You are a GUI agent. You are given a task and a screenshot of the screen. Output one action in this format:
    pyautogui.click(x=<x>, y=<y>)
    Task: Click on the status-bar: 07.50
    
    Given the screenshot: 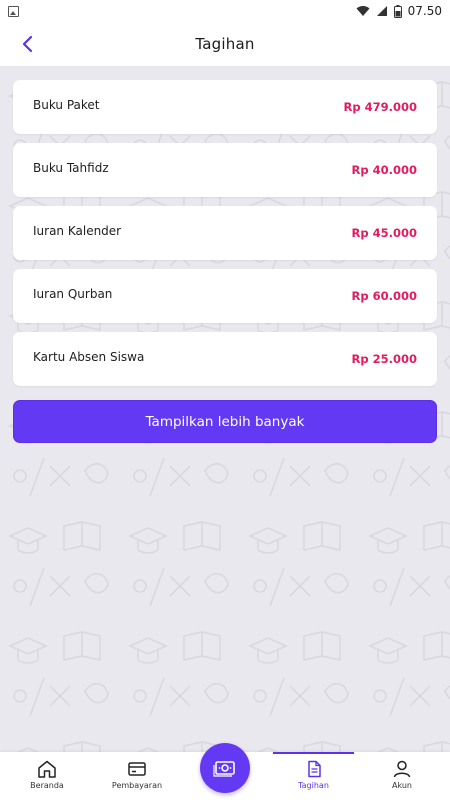 What is the action you would take?
    pyautogui.click(x=225, y=11)
    